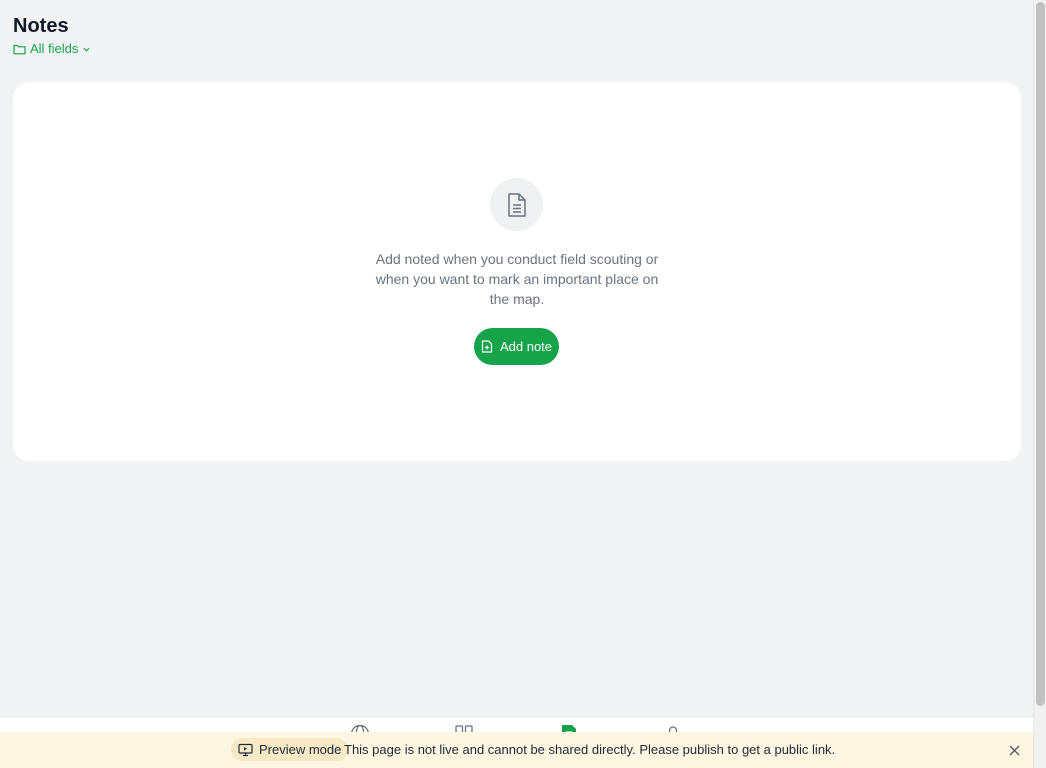 This screenshot has height=768, width=1046. I want to click on empty-state-icon-circle, so click(516, 204).